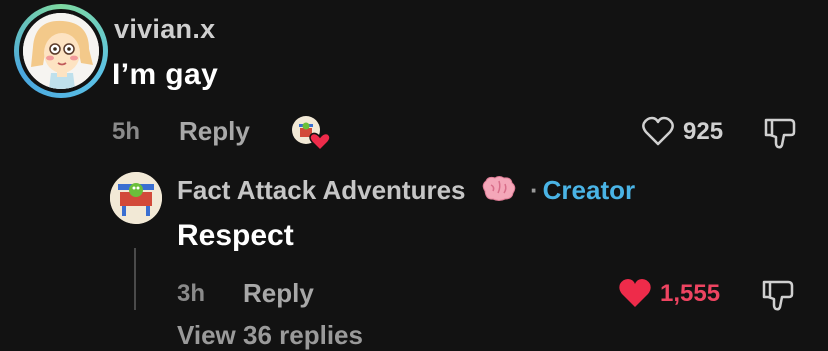 This screenshot has height=351, width=828. What do you see at coordinates (498, 189) in the screenshot?
I see `brain-icon` at bounding box center [498, 189].